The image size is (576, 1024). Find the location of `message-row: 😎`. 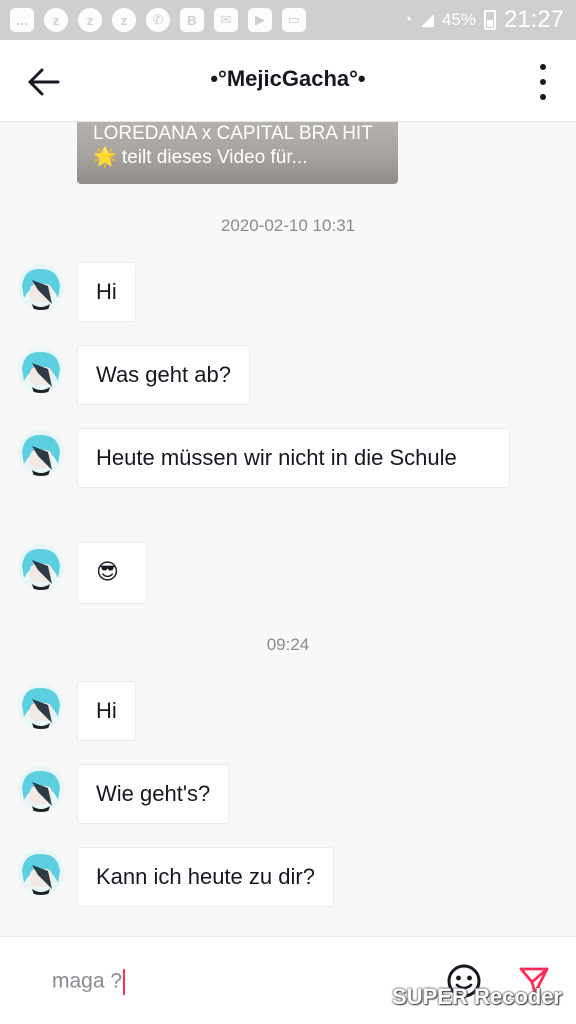

message-row: 😎 is located at coordinates (82, 573).